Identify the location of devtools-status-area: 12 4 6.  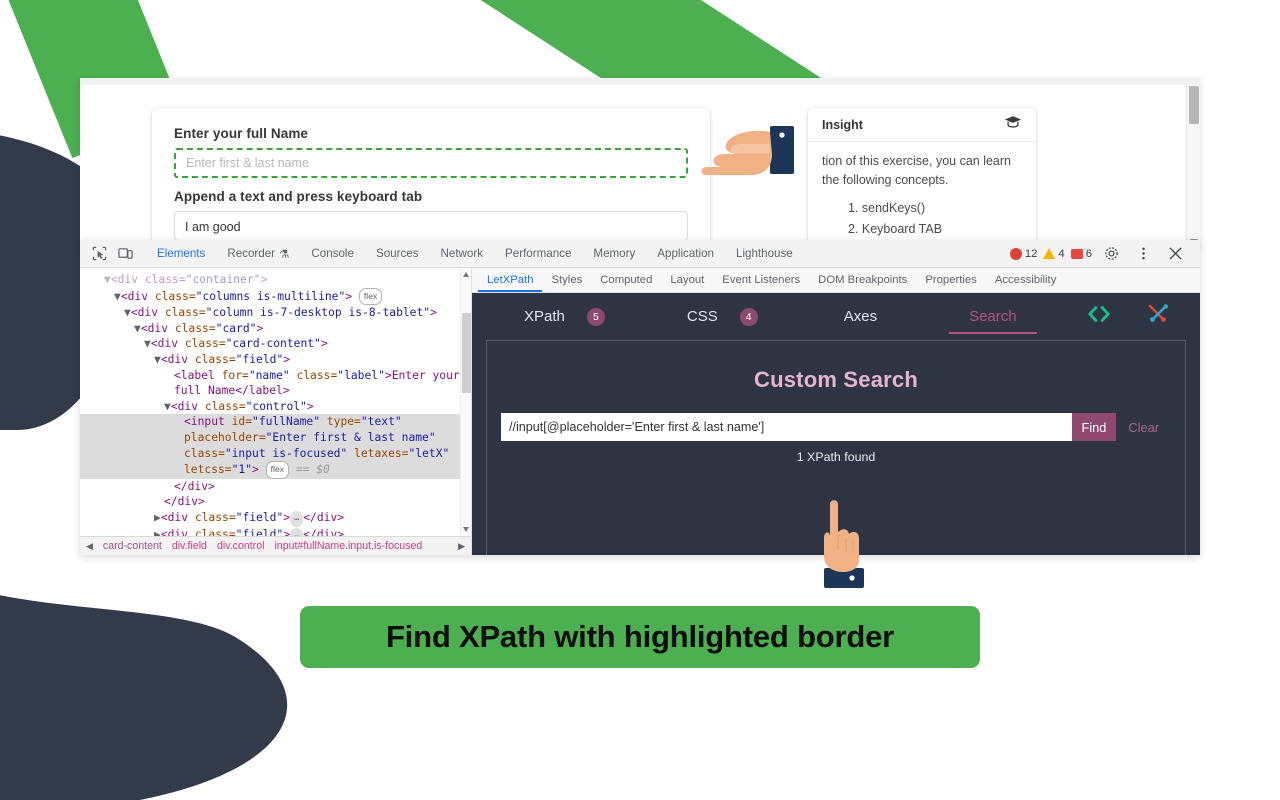
(1101, 254).